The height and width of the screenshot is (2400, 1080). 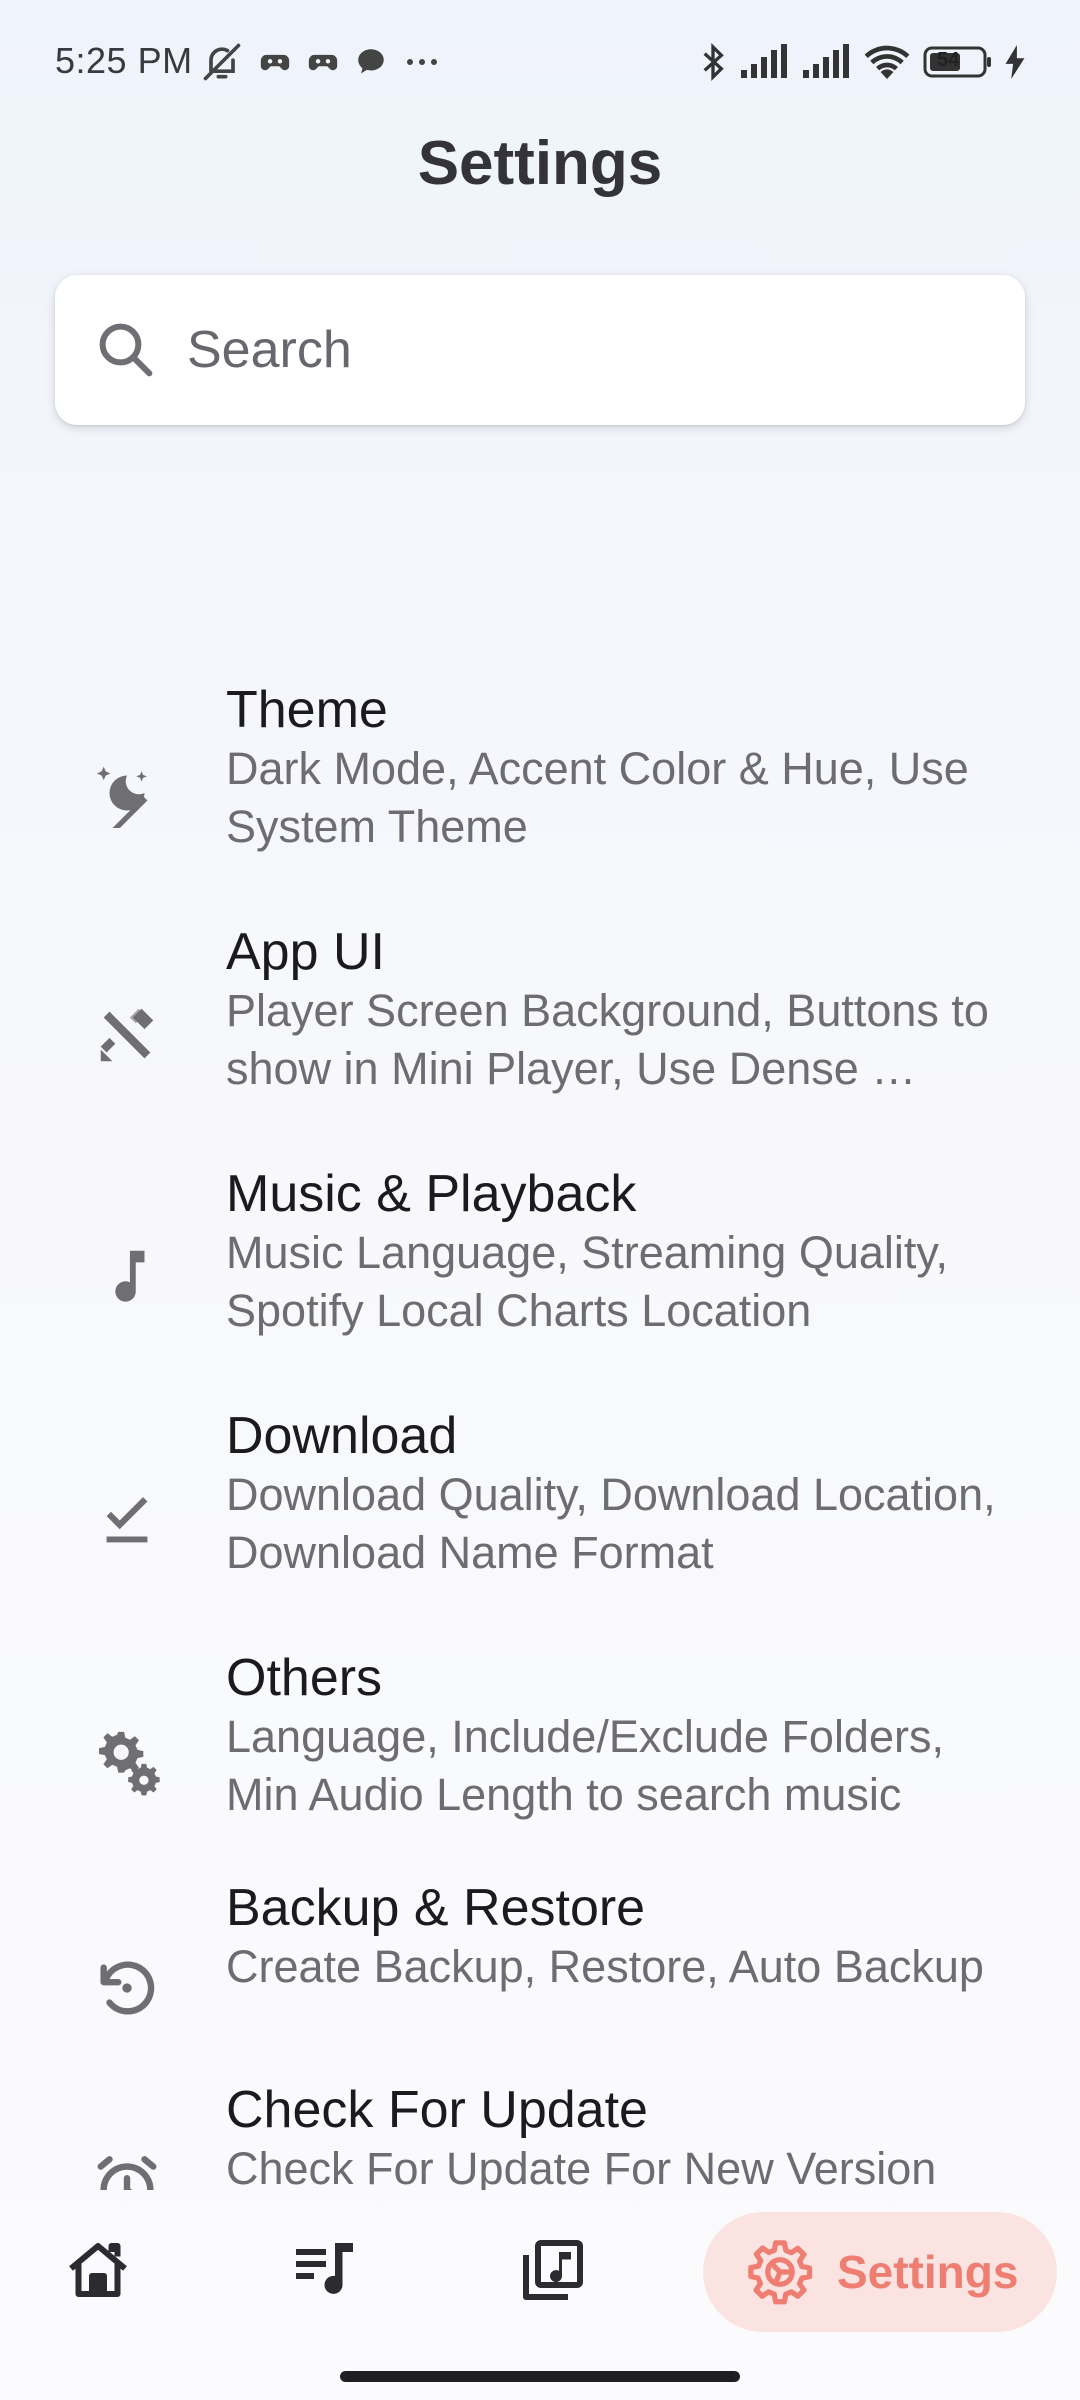 What do you see at coordinates (342, 1436) in the screenshot?
I see `setting-title: Download` at bounding box center [342, 1436].